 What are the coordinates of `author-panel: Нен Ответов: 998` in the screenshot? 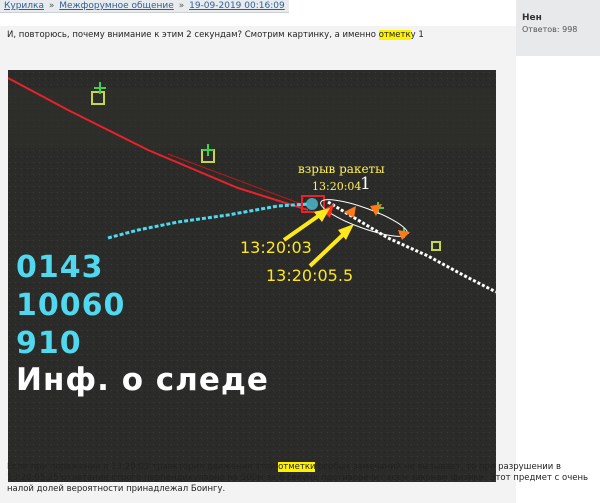 It's located at (558, 28).